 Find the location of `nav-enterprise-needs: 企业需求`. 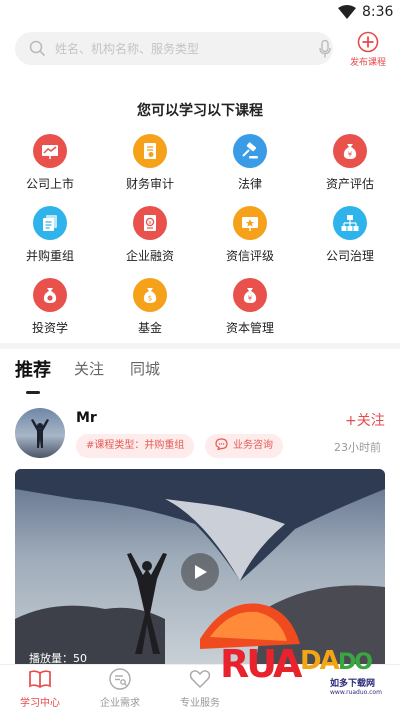

nav-enterprise-needs: 企业需求 is located at coordinates (120, 688).